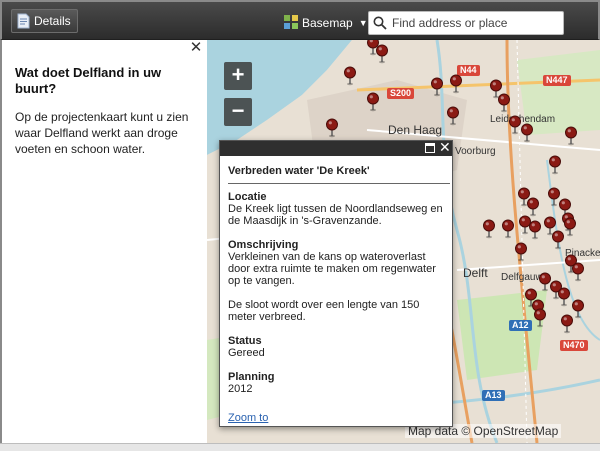  Describe the element at coordinates (247, 197) in the screenshot. I see `locatie-label: Locatie` at that location.